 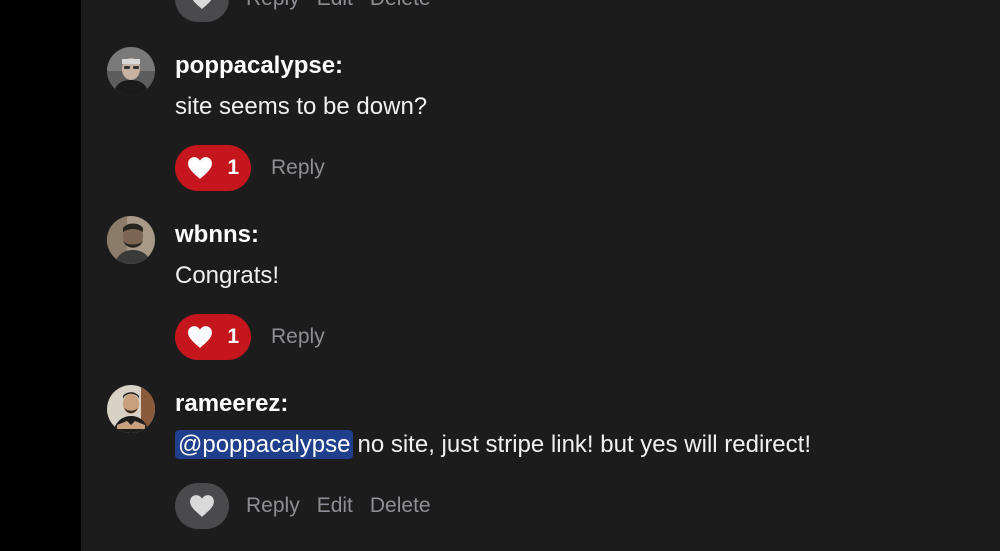 I want to click on comment-actions: Reply Edit Delete, so click(x=303, y=506).